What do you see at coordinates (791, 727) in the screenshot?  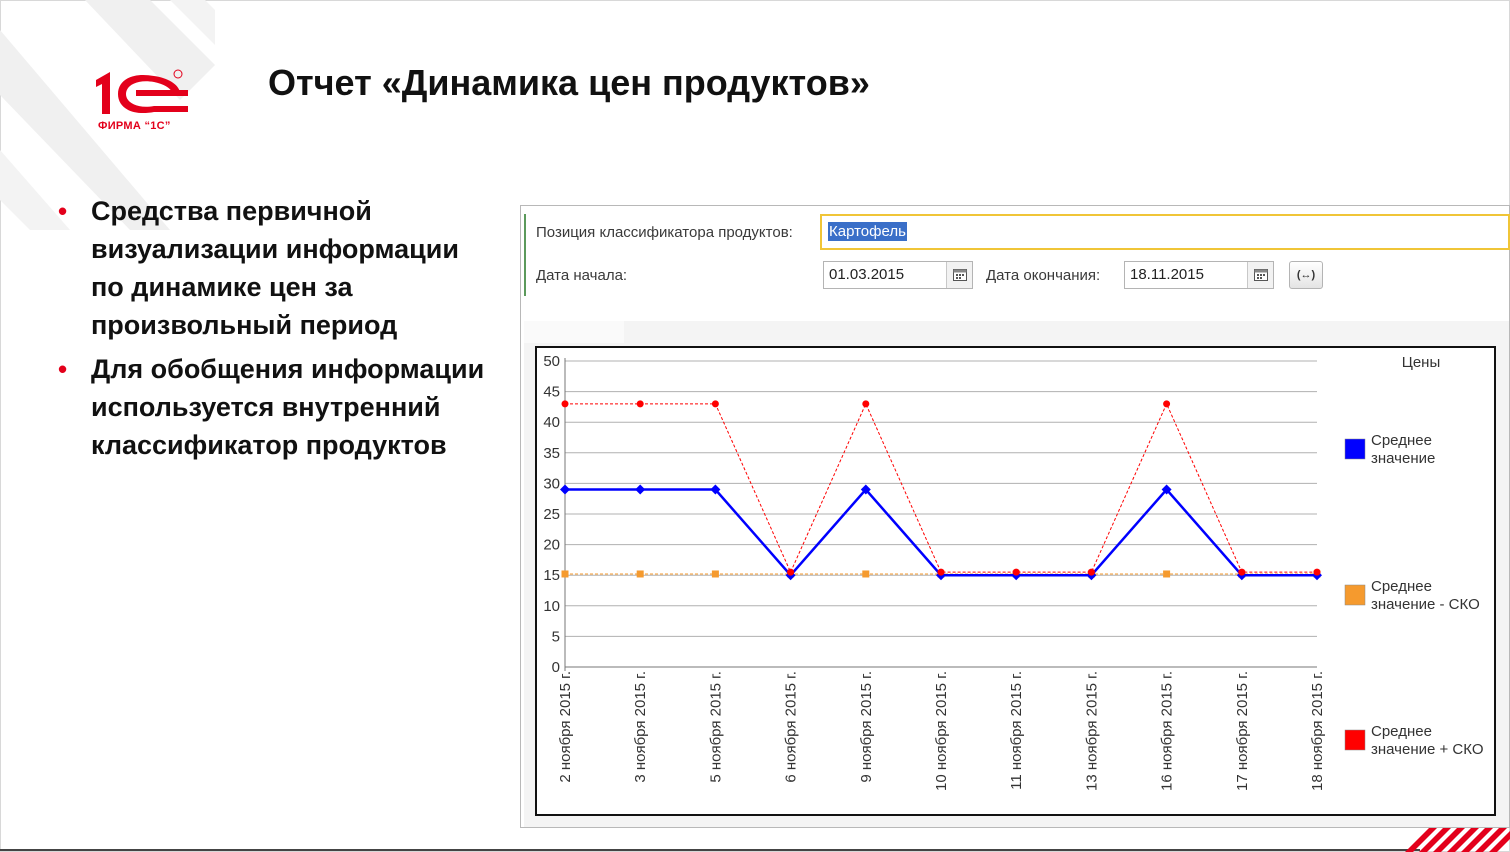 I see `x-tick-label: 6 ноября 2015 г.` at bounding box center [791, 727].